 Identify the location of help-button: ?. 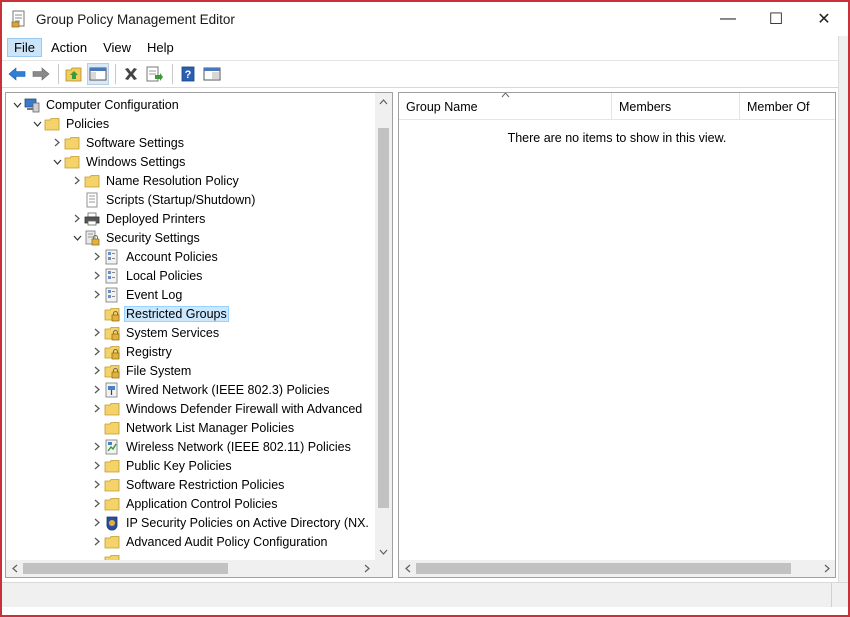
(188, 74).